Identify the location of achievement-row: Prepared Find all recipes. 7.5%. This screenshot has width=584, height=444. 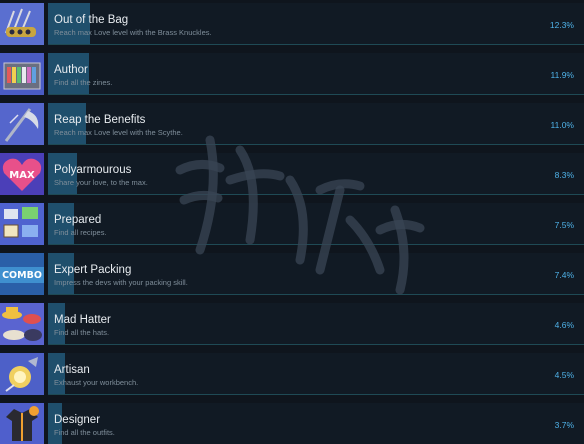
(292, 223).